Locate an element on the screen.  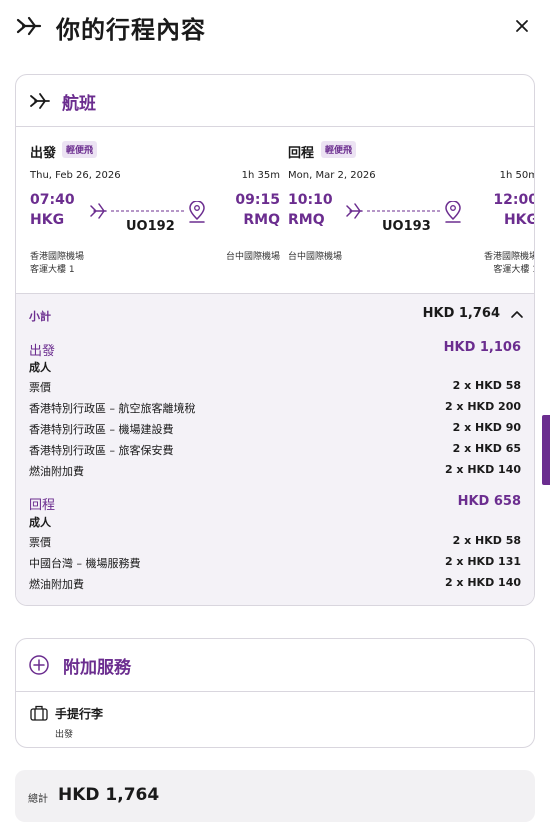
outbound-flight-number: UO192 is located at coordinates (150, 226).